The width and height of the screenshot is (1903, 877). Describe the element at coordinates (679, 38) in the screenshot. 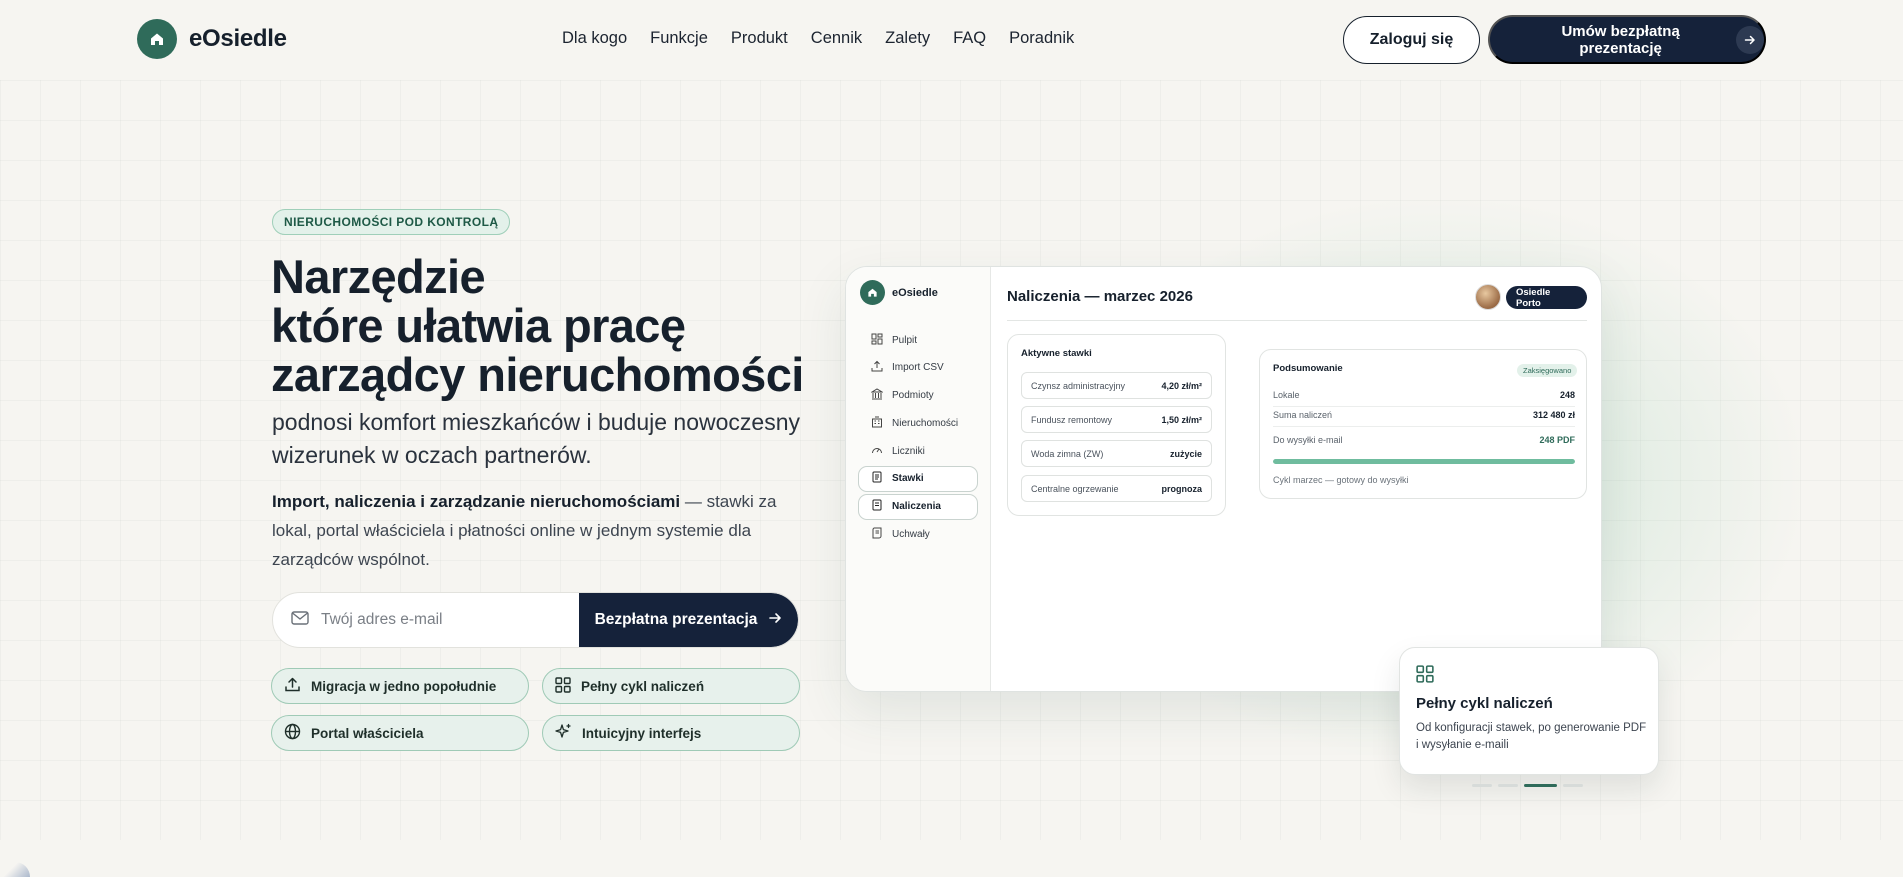

I see `nav-link-funkcje: Funkcje` at that location.